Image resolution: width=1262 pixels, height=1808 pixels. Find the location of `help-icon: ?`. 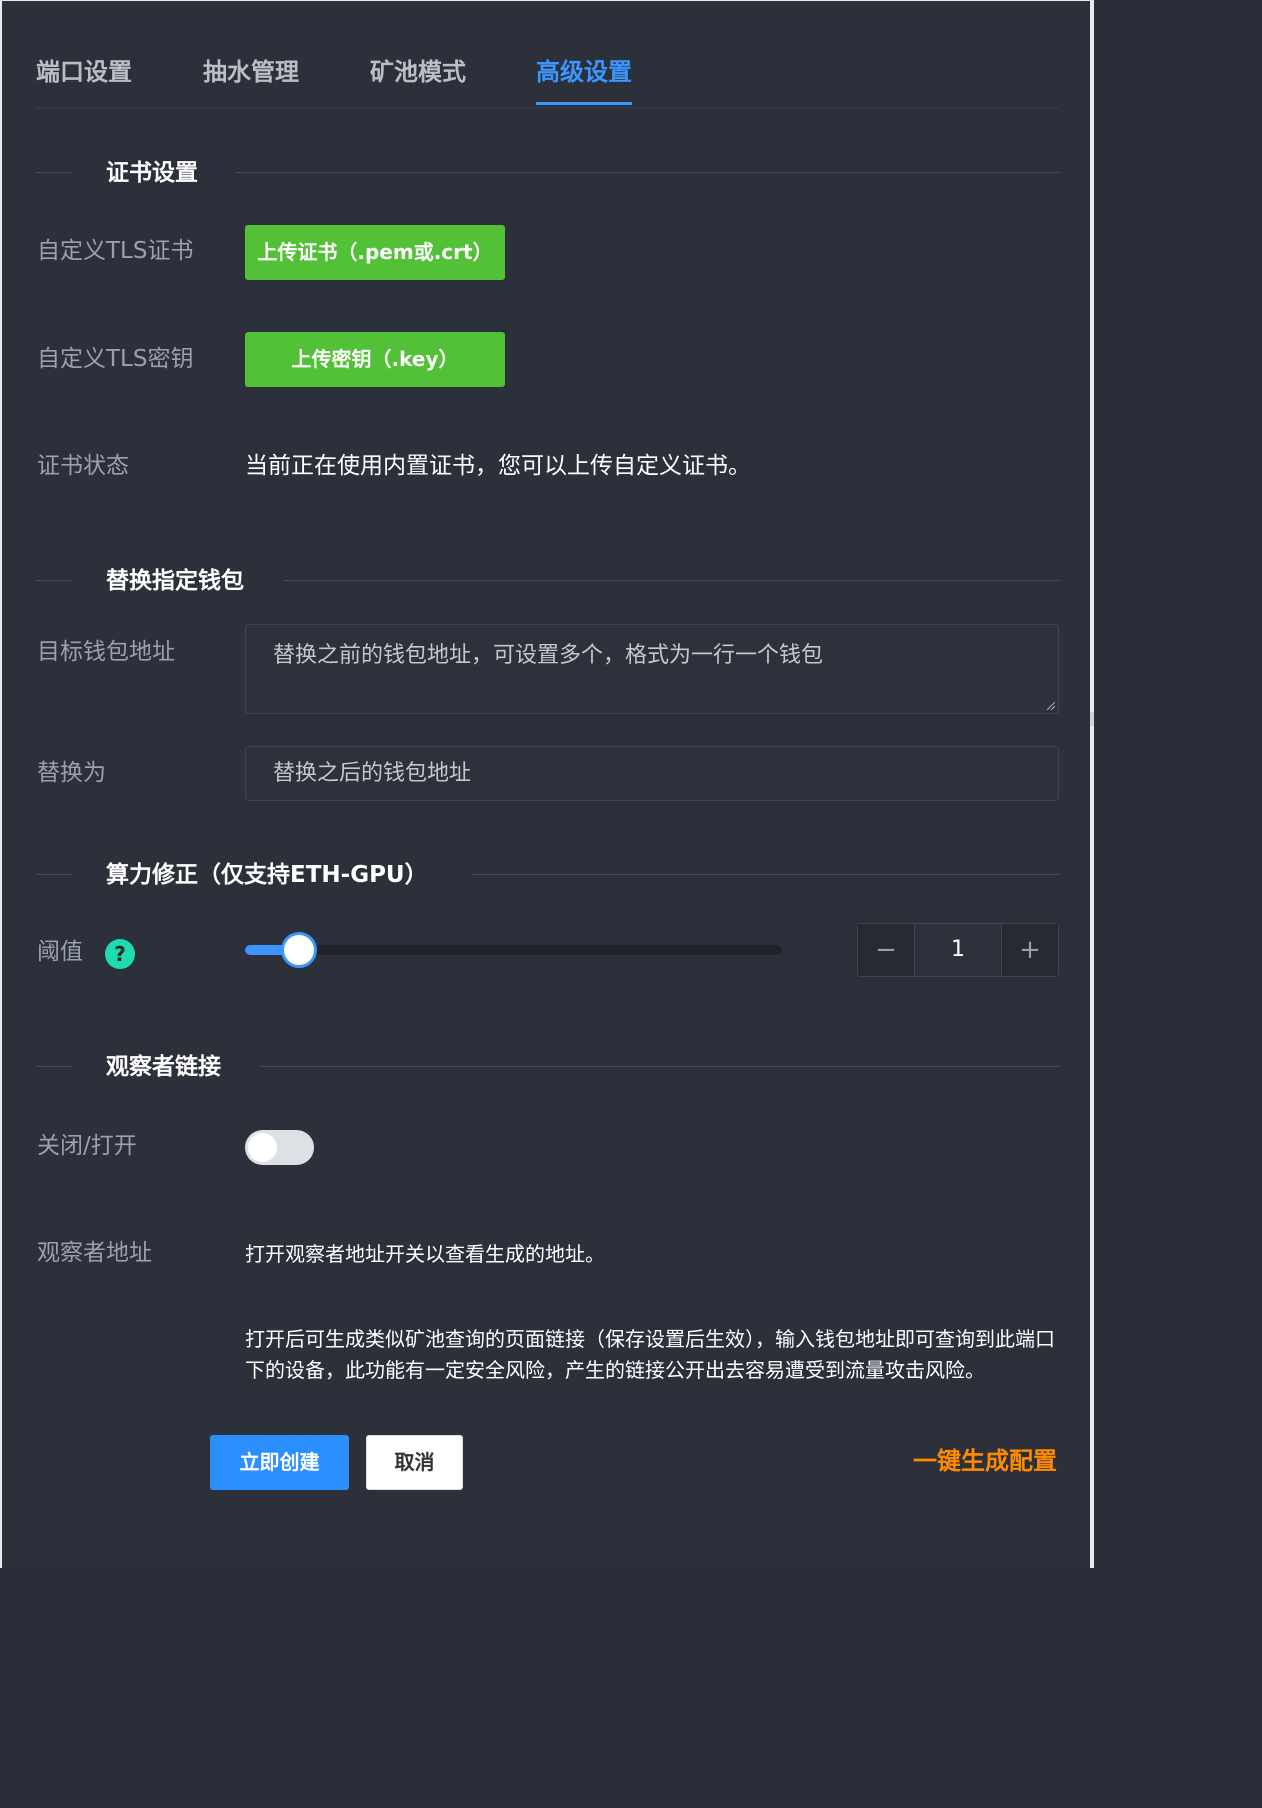

help-icon: ? is located at coordinates (120, 954).